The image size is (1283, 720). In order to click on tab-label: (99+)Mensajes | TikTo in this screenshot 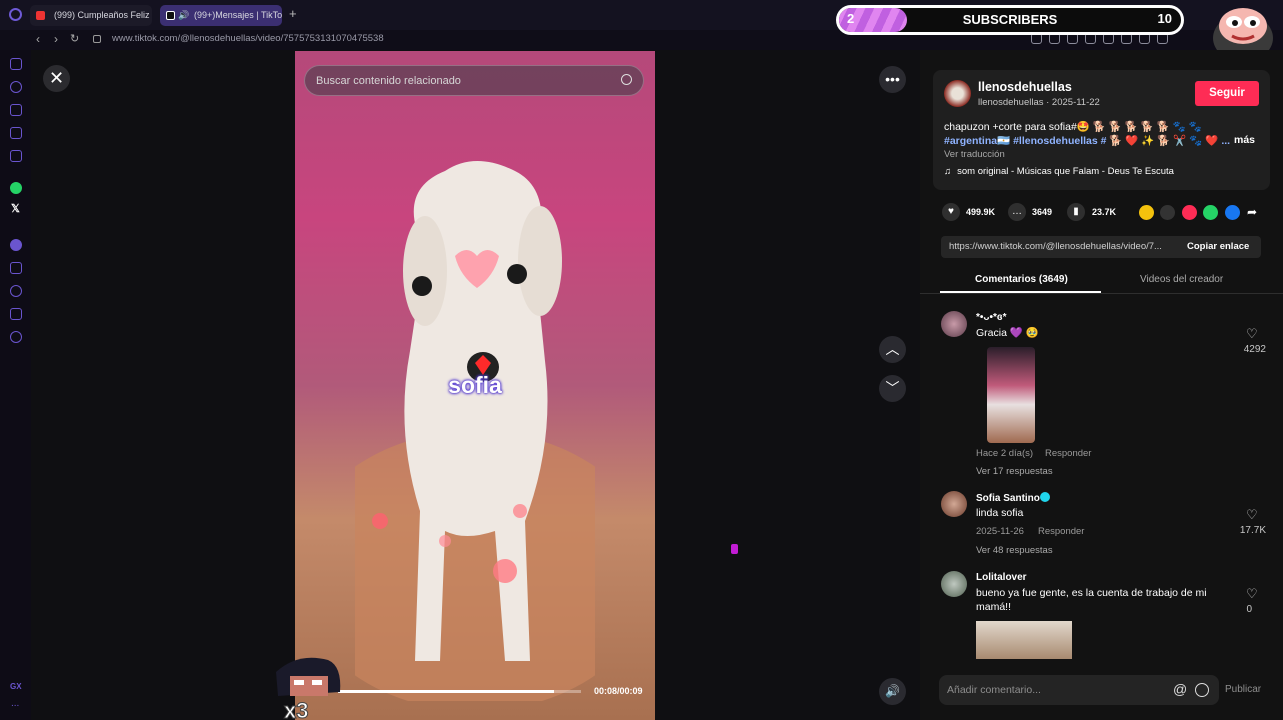, I will do `click(238, 15)`.